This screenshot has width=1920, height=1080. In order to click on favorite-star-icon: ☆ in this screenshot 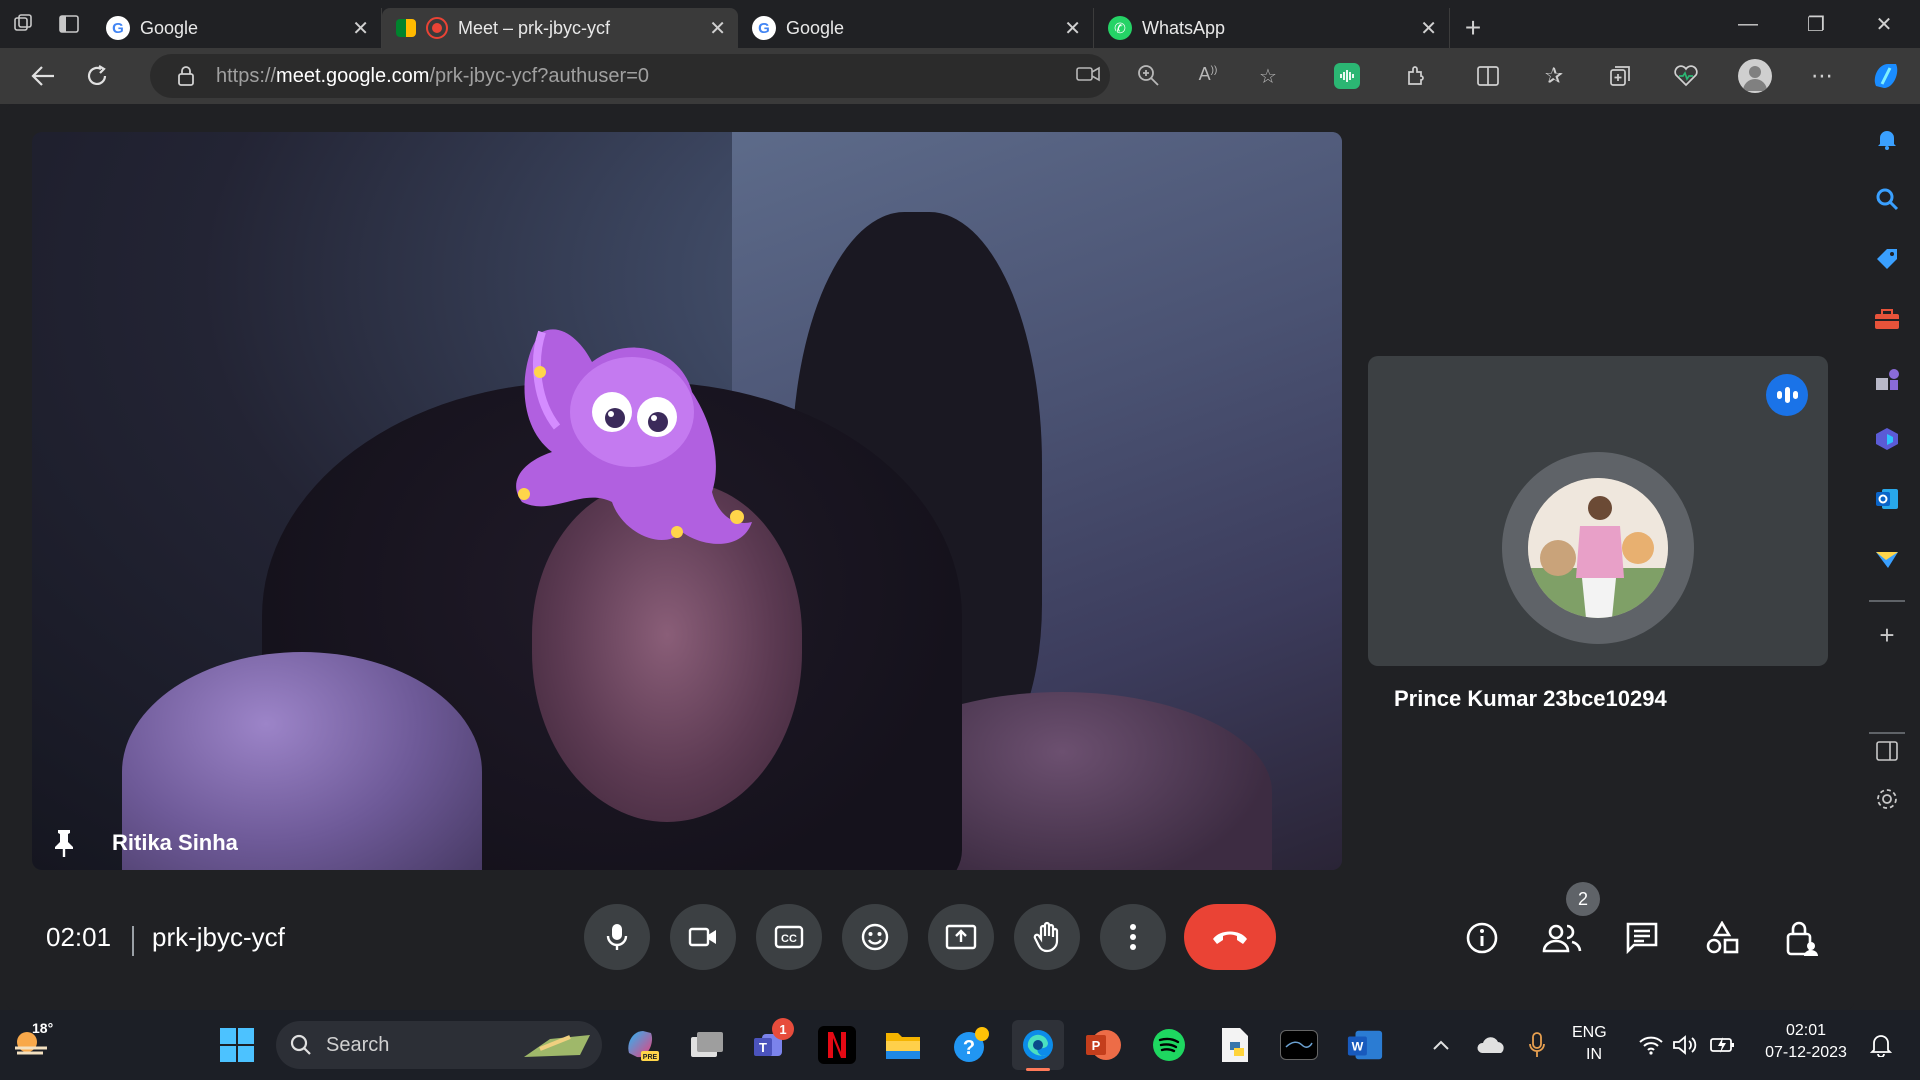, I will do `click(1268, 76)`.